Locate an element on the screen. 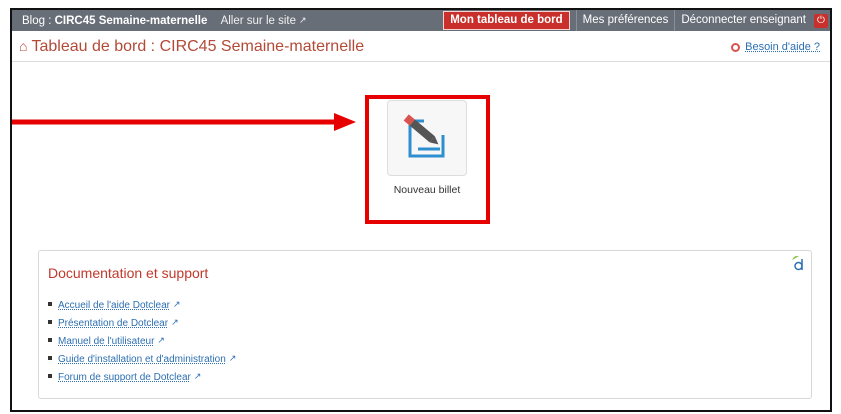 The image size is (841, 414). doc-link-support-forum: Forum de support de Dotclear ↗ is located at coordinates (142, 377).